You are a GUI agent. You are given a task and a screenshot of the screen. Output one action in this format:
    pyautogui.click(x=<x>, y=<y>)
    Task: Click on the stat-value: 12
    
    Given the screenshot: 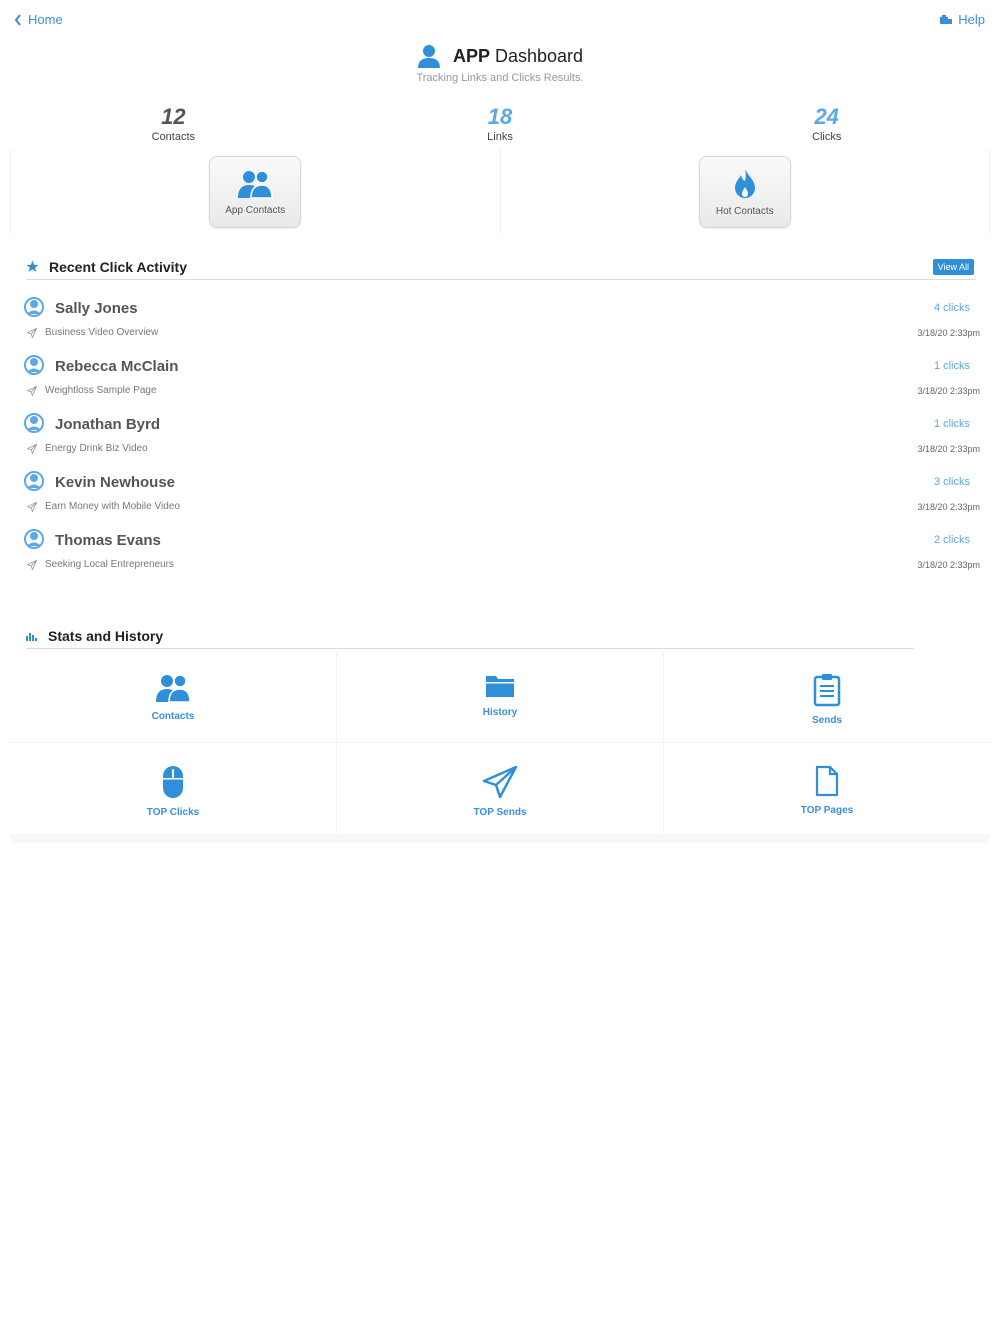 What is the action you would take?
    pyautogui.click(x=173, y=116)
    